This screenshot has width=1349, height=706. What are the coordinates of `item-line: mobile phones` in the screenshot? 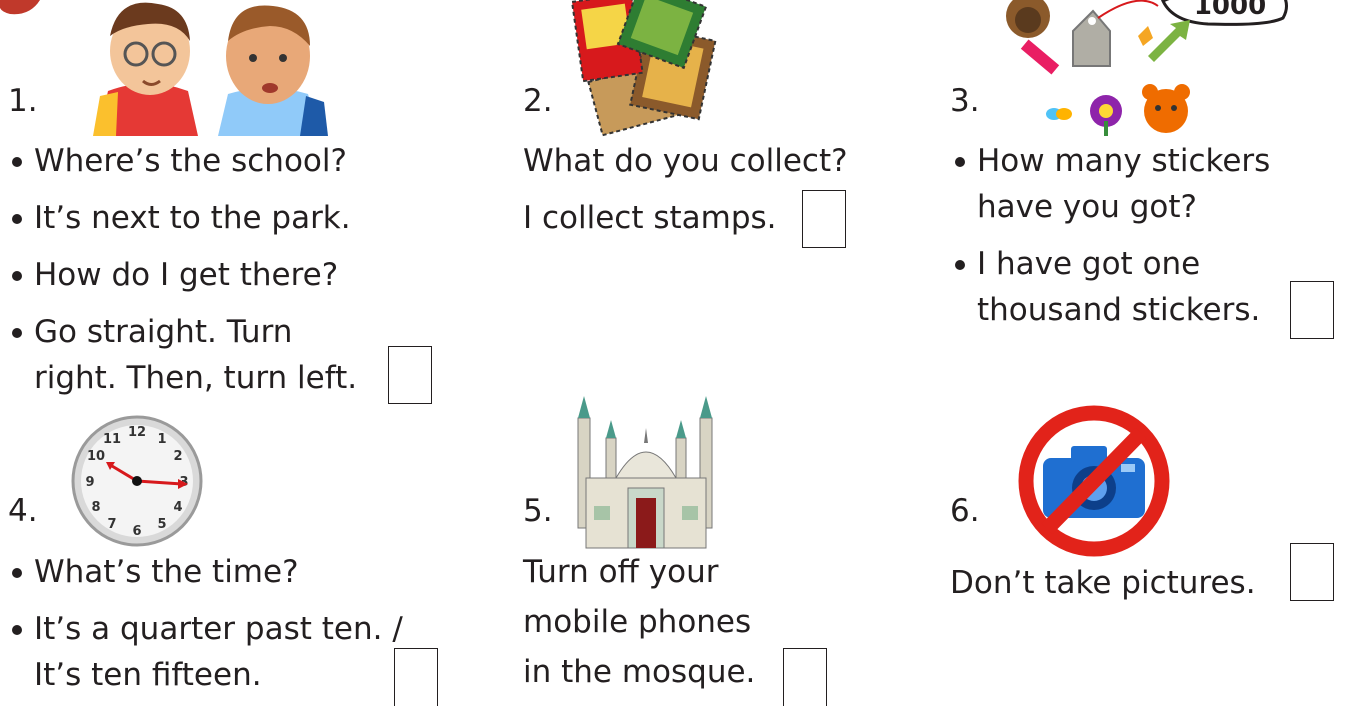 It's located at (637, 622).